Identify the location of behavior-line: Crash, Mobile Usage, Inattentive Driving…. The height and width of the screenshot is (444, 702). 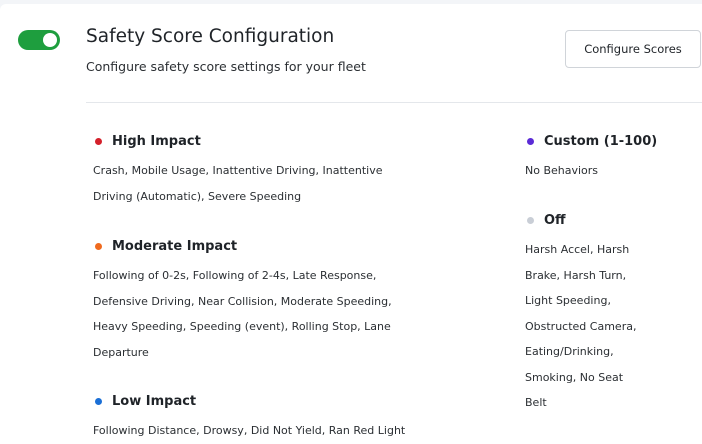
(238, 170).